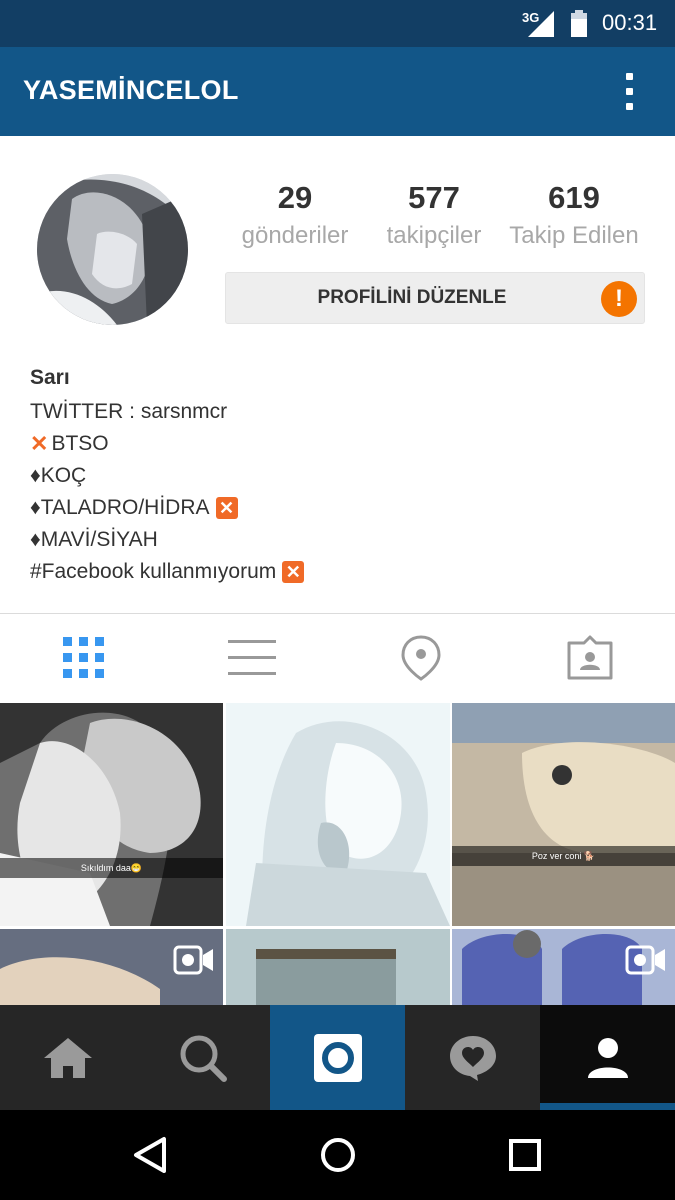 Image resolution: width=675 pixels, height=1200 pixels. Describe the element at coordinates (434, 235) in the screenshot. I see `followers-label: takipçiler` at that location.